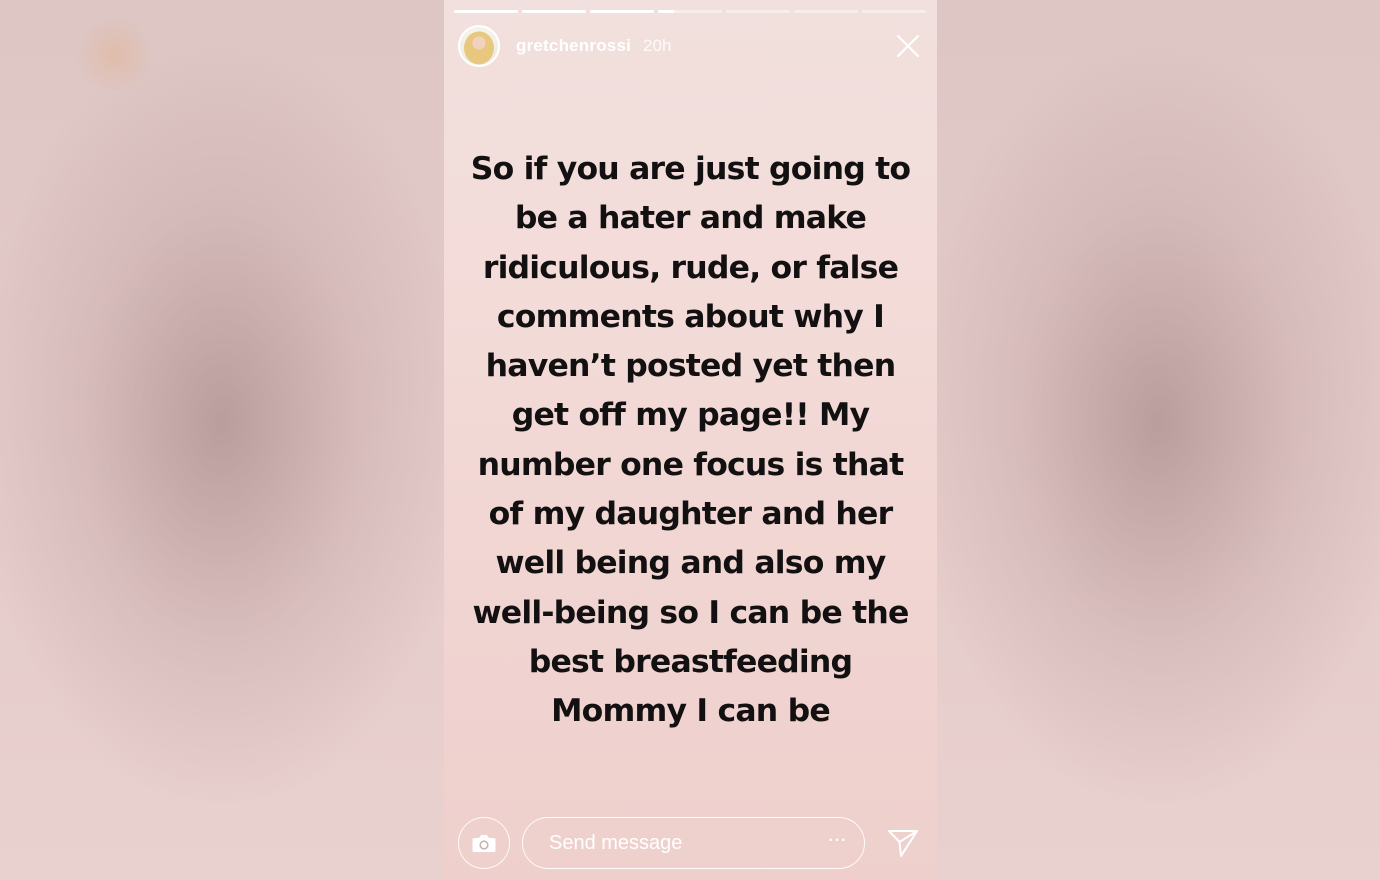  I want to click on story-progress-bar, so click(690, 11).